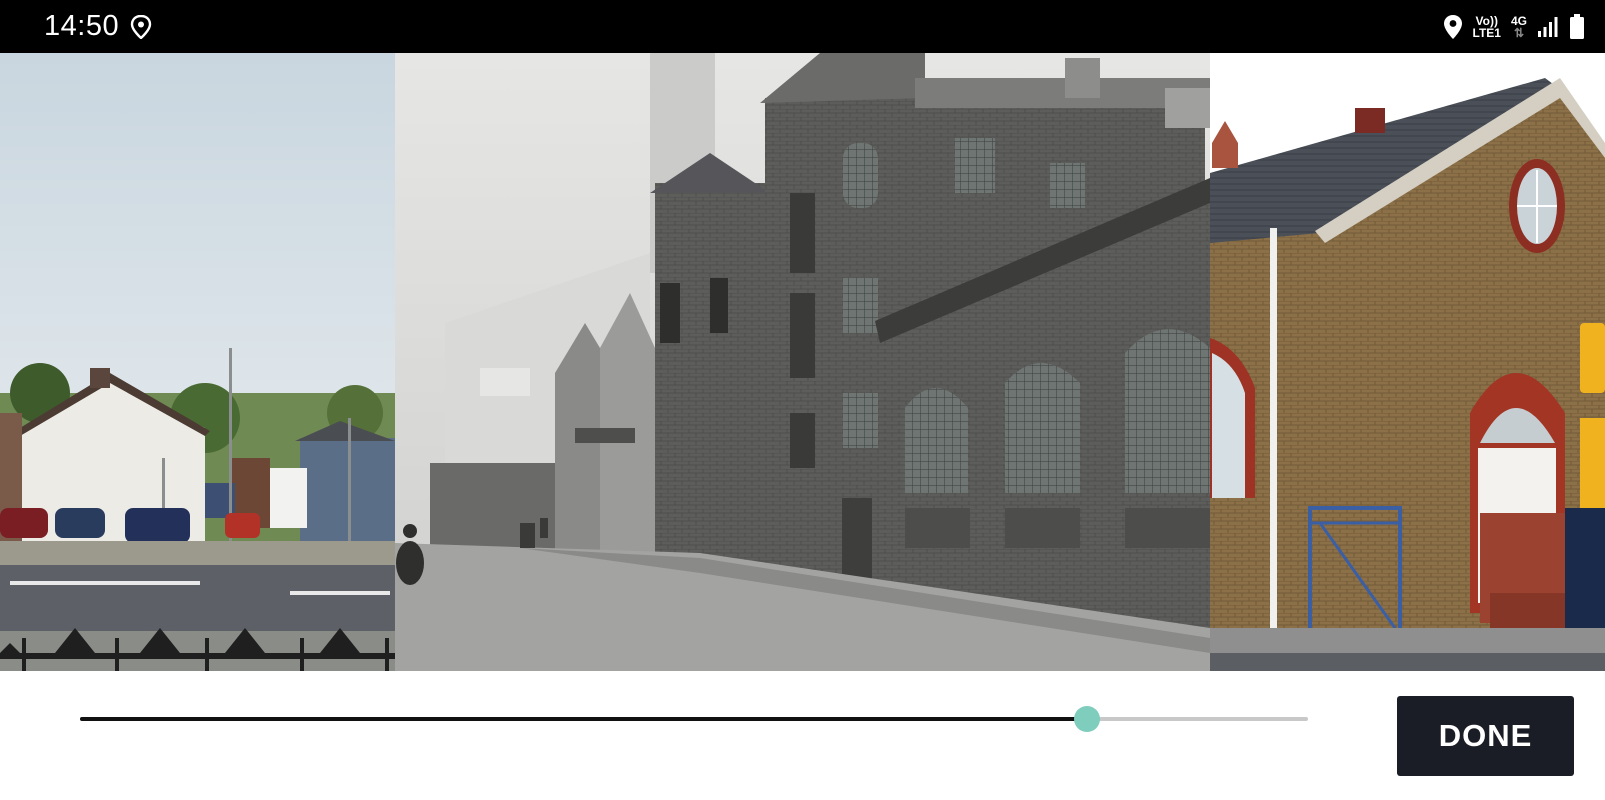  What do you see at coordinates (1577, 26) in the screenshot?
I see `battery-icon` at bounding box center [1577, 26].